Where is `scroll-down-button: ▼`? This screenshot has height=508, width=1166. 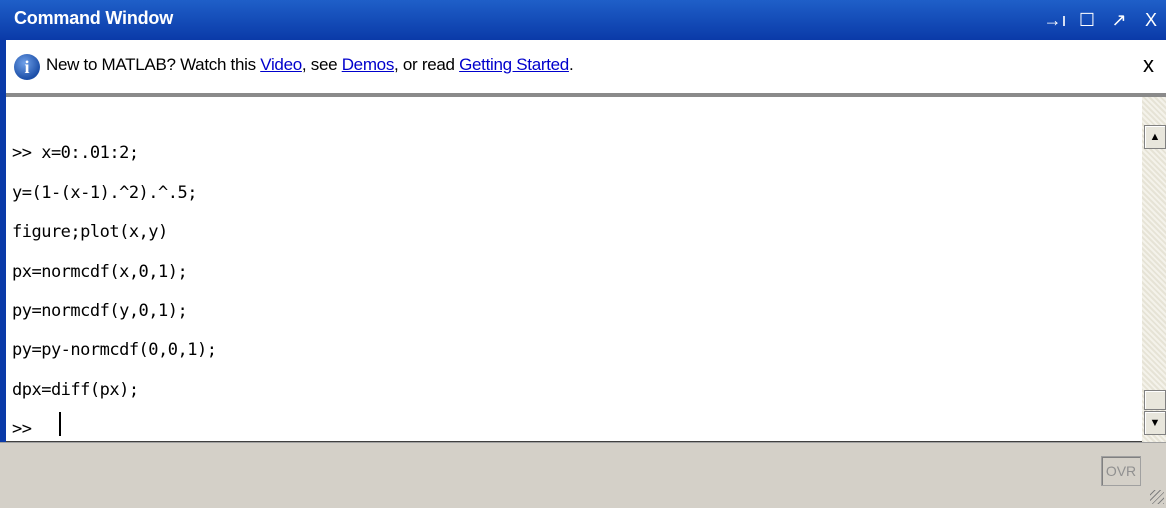 scroll-down-button: ▼ is located at coordinates (1155, 423).